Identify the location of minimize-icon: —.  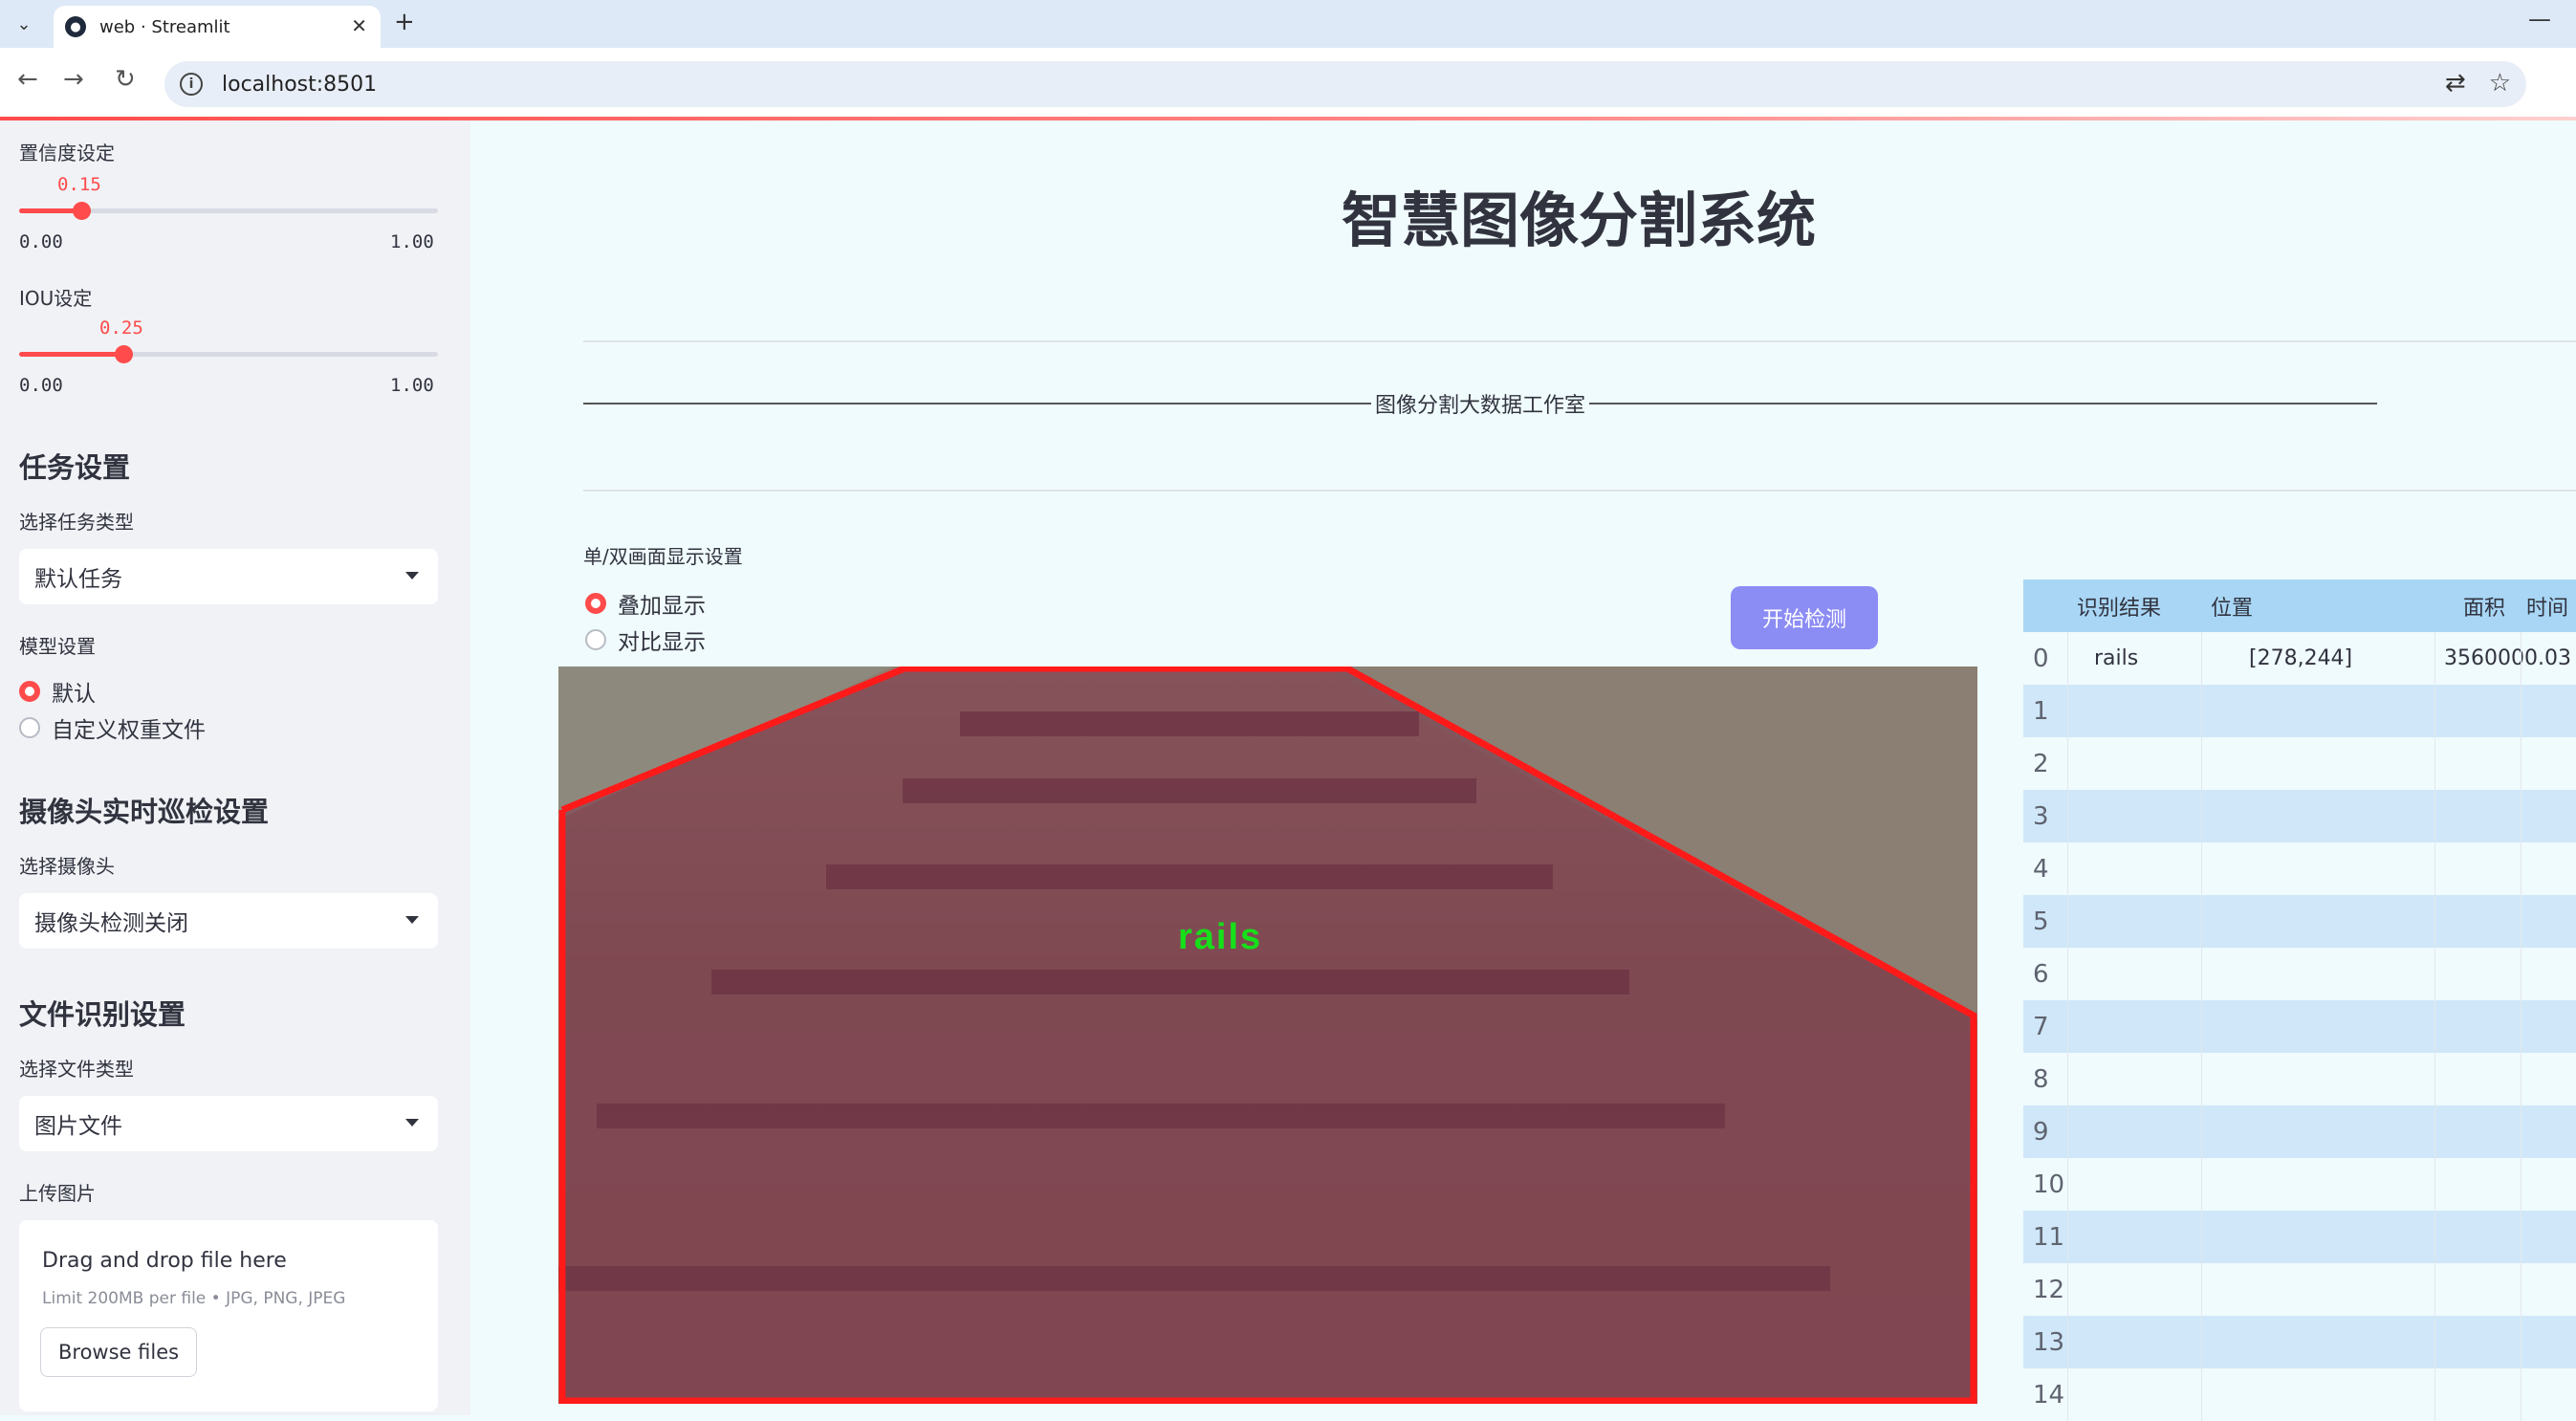
(2539, 19).